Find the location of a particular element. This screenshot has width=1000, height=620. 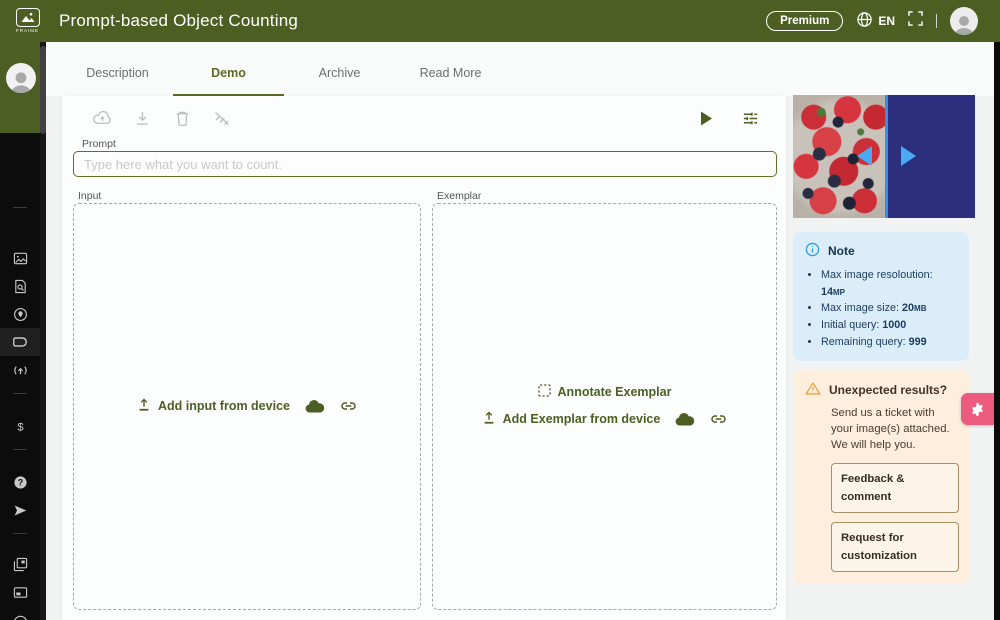

sidebar-scrollbar is located at coordinates (43, 331).